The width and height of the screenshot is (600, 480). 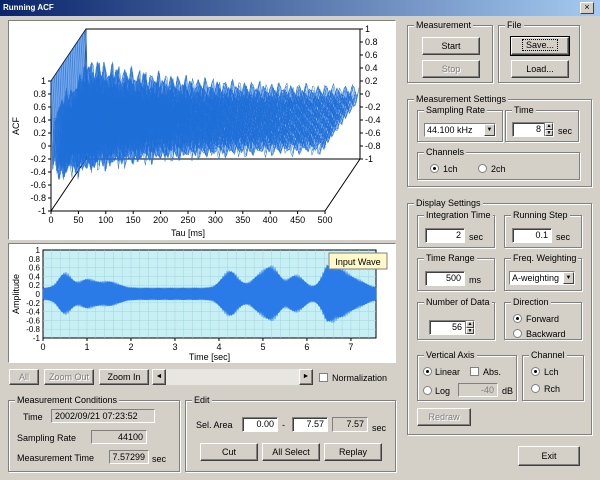 What do you see at coordinates (450, 169) in the screenshot?
I see `1ch-label: 1ch` at bounding box center [450, 169].